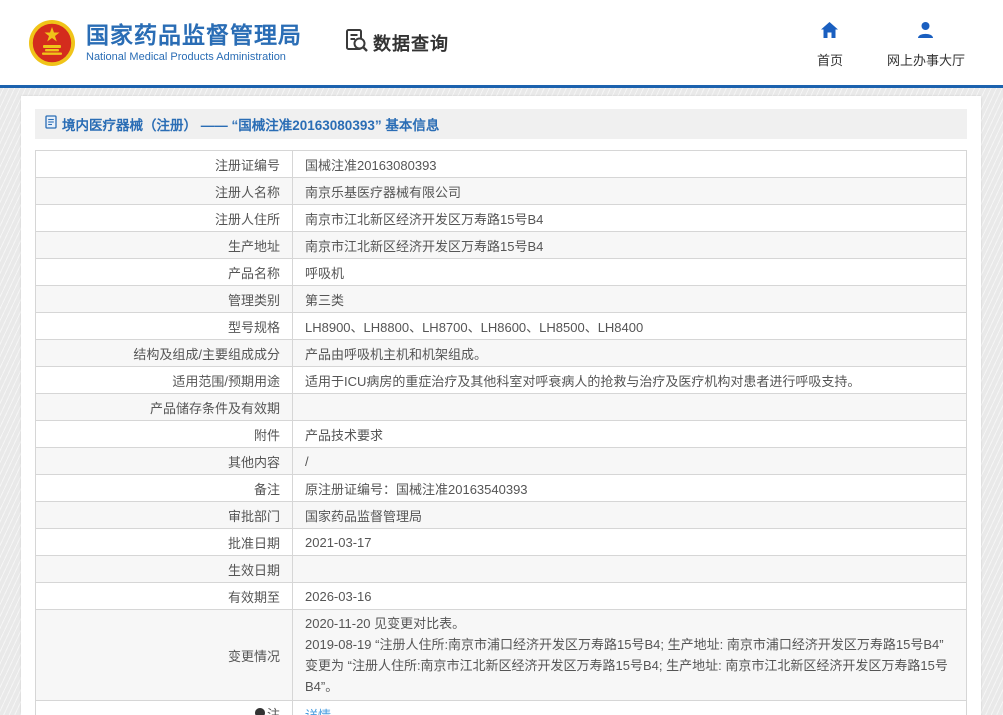 This screenshot has height=715, width=1003. I want to click on row-value: 第三类, so click(629, 299).